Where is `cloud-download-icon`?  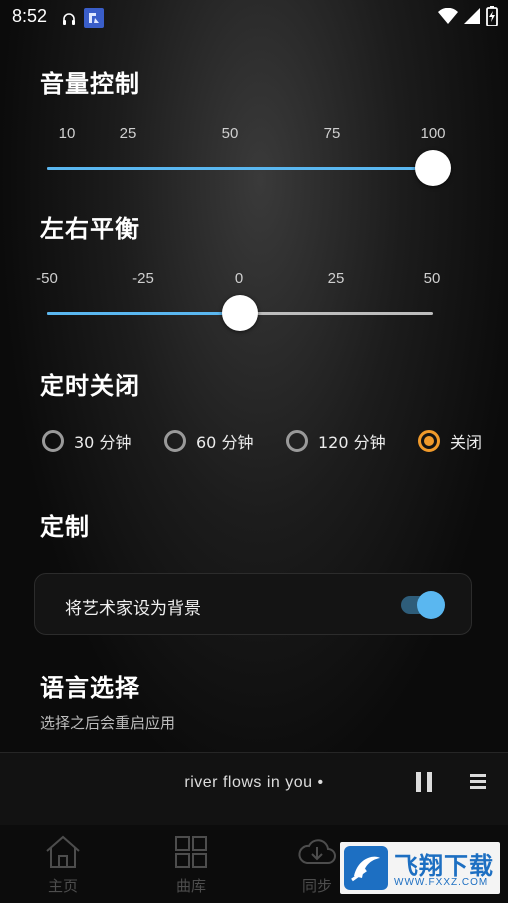 cloud-download-icon is located at coordinates (317, 856).